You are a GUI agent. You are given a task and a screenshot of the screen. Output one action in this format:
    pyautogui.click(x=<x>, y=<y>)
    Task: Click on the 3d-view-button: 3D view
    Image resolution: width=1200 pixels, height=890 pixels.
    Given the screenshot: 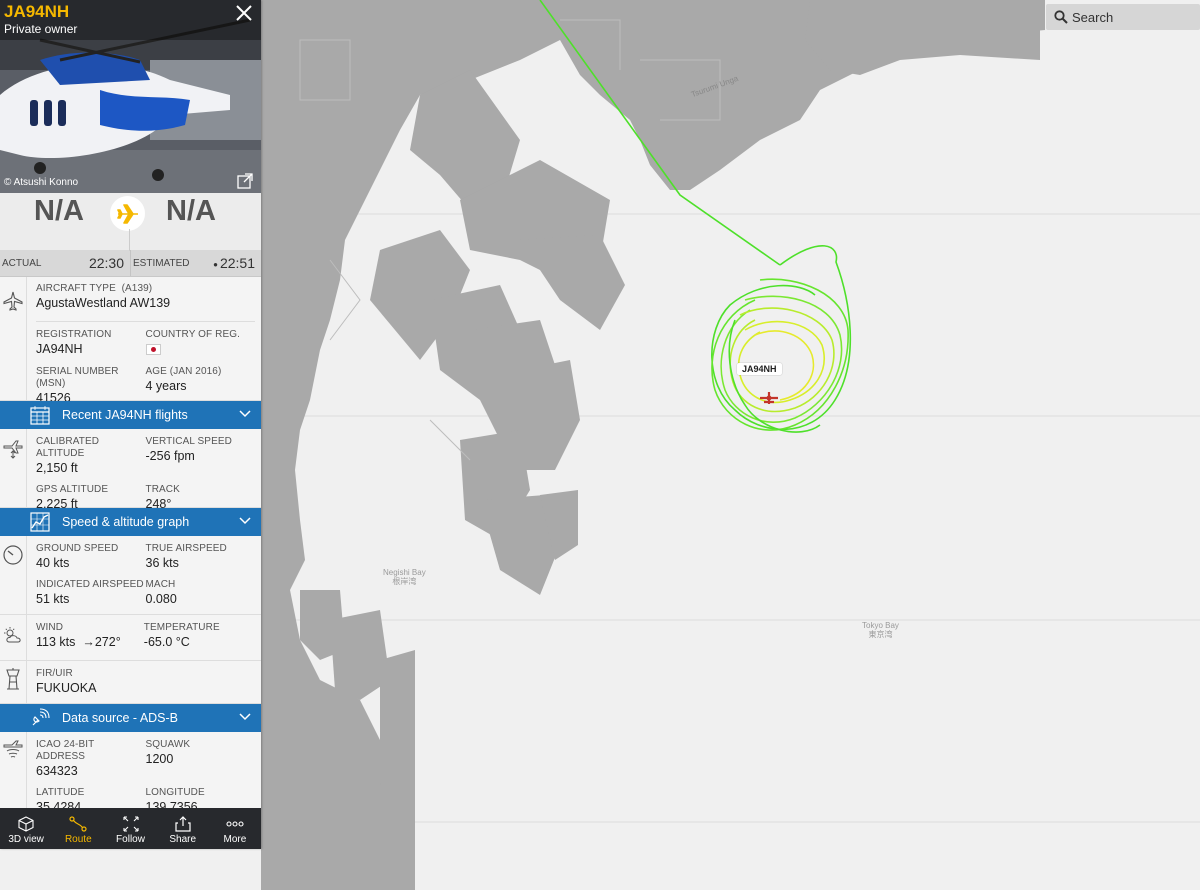 What is the action you would take?
    pyautogui.click(x=26, y=828)
    